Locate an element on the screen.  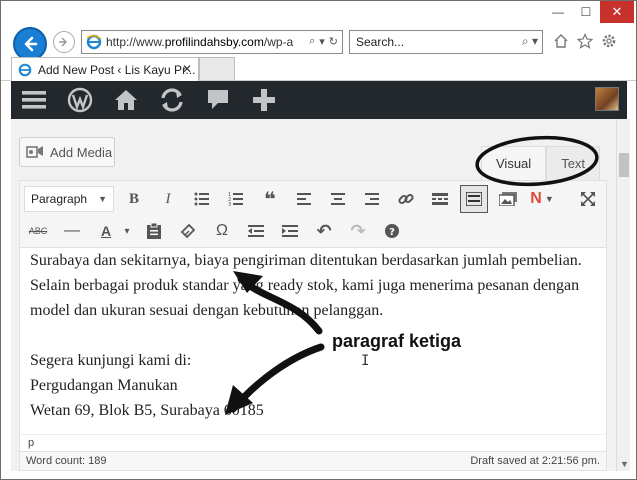
align-left-button is located at coordinates (304, 199).